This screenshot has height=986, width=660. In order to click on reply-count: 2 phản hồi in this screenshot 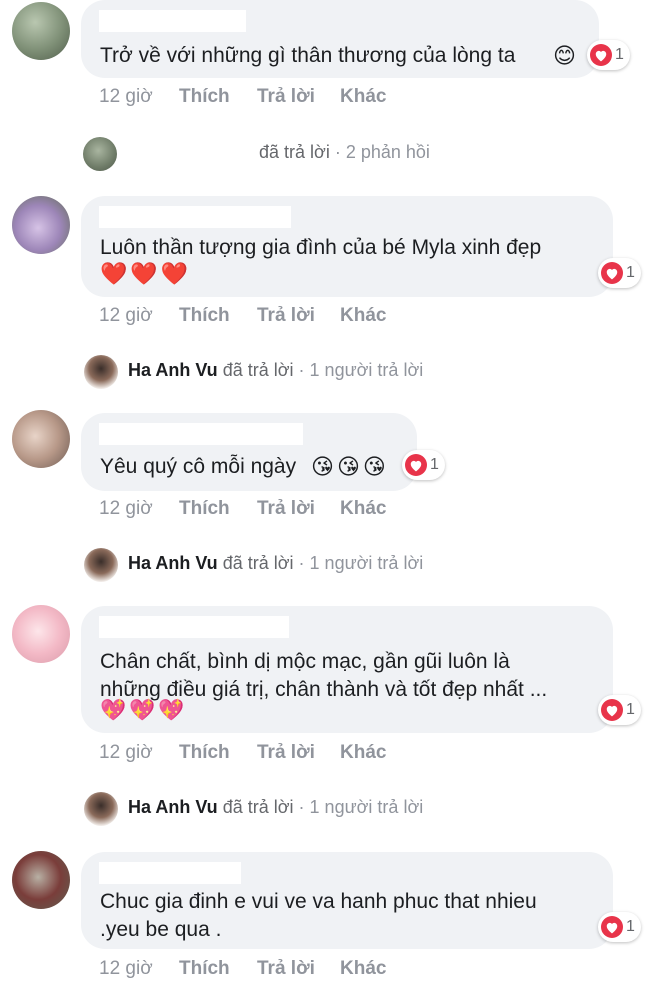, I will do `click(387, 152)`.